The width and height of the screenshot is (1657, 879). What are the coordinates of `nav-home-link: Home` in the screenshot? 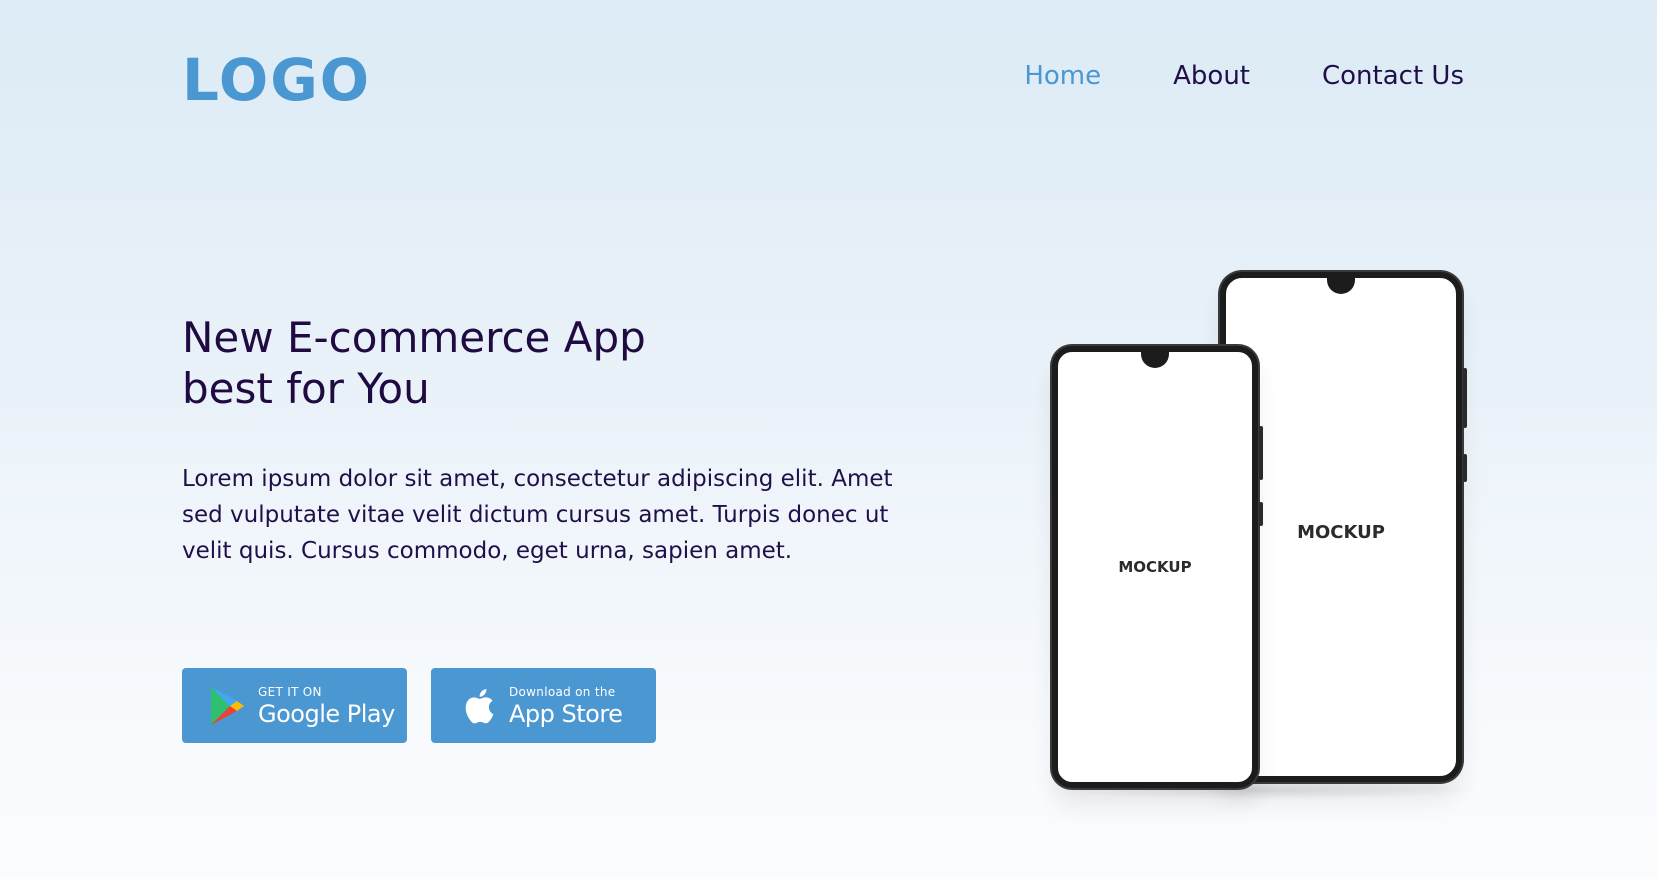 It's located at (1062, 76).